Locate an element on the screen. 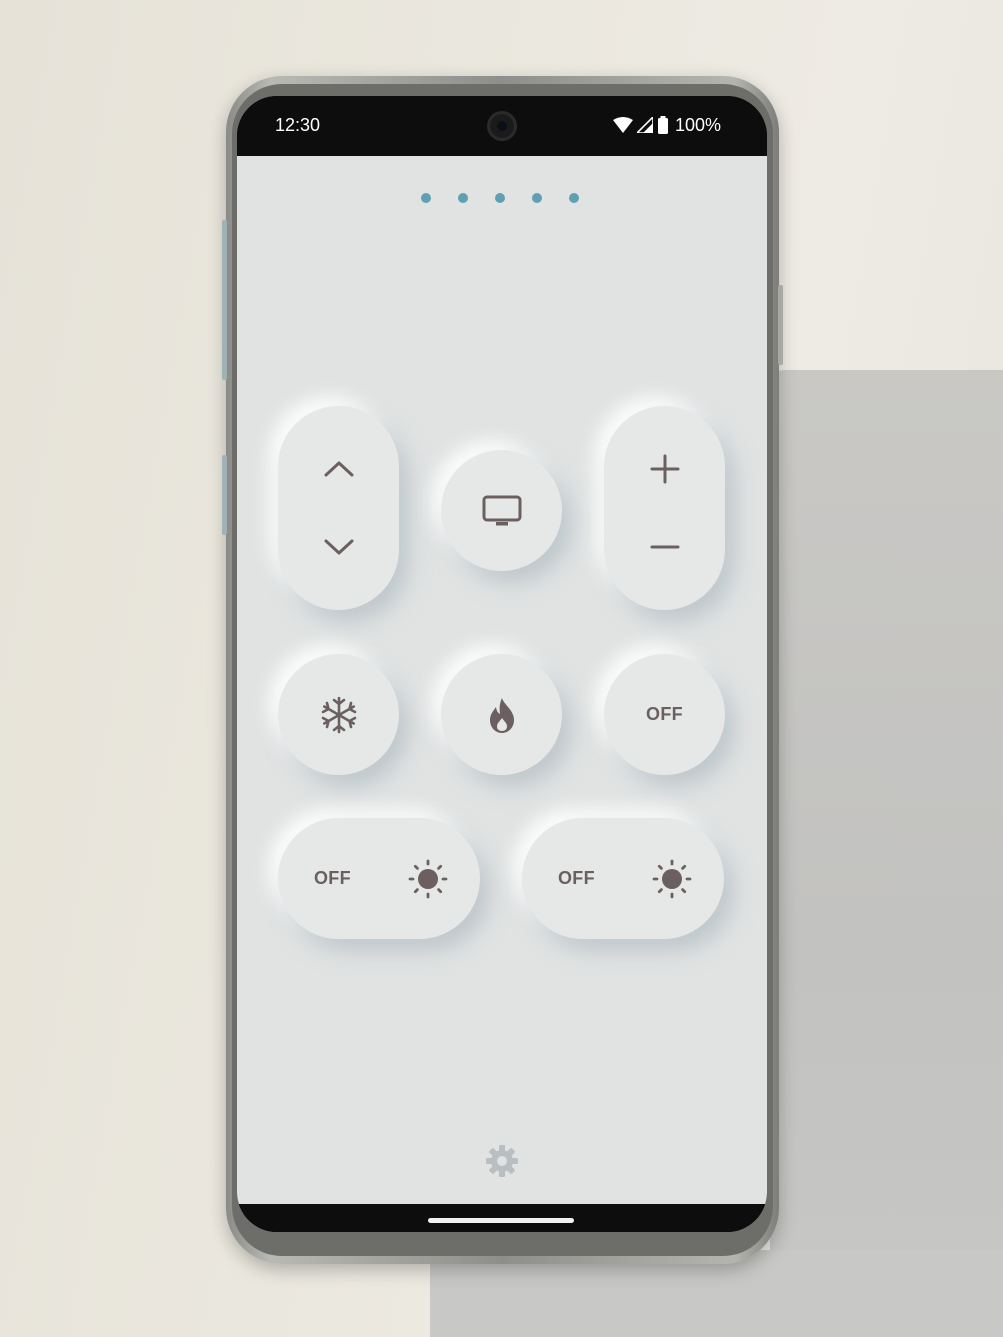  heat-mode-button is located at coordinates (501, 714).